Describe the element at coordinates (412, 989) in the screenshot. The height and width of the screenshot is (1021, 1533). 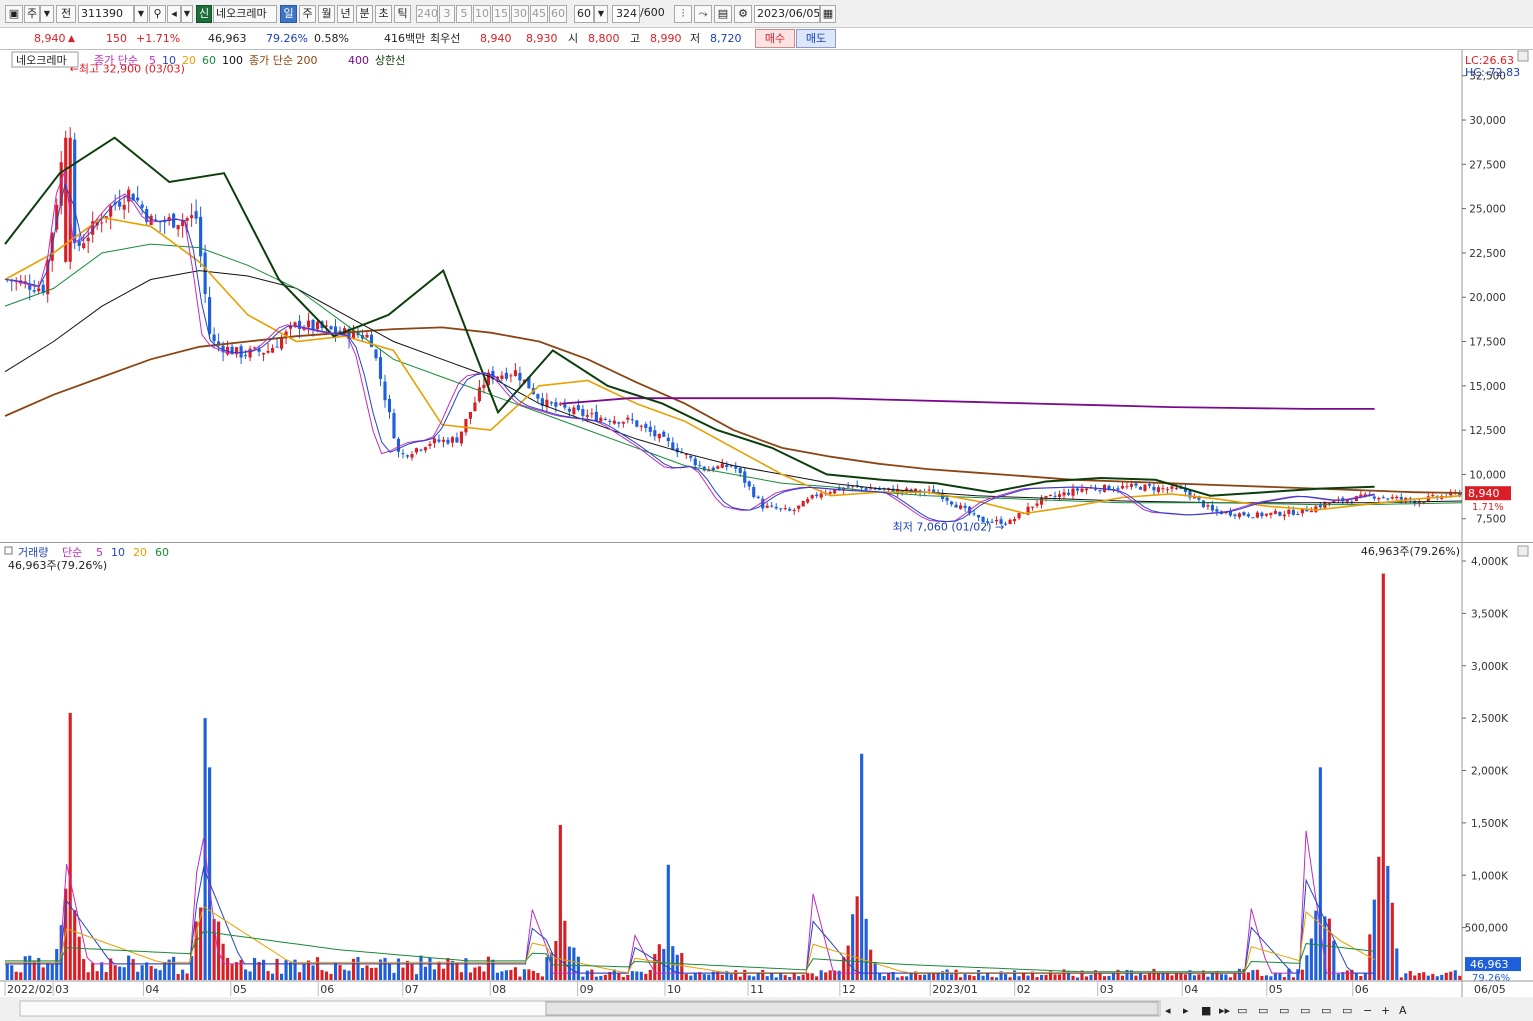
I see `x-tick-label: 07` at that location.